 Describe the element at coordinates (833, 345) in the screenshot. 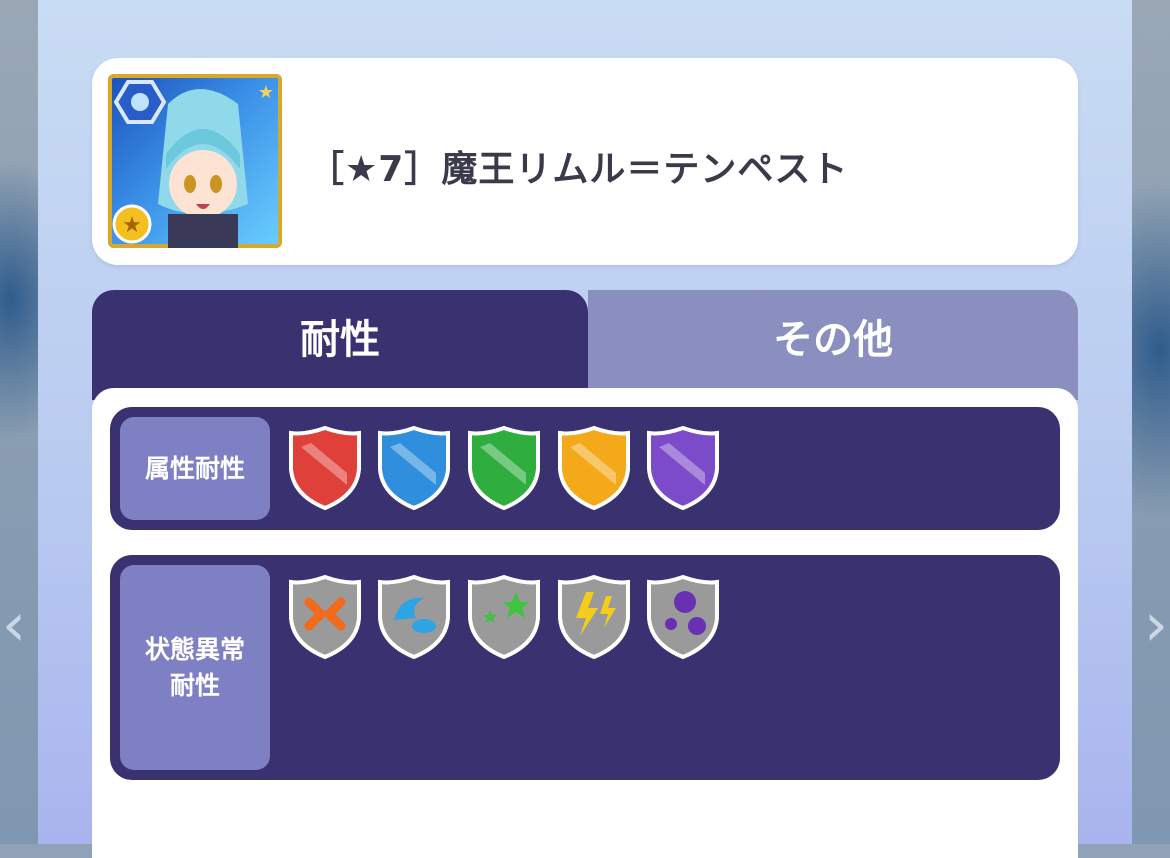

I see `tab-other: その他` at that location.